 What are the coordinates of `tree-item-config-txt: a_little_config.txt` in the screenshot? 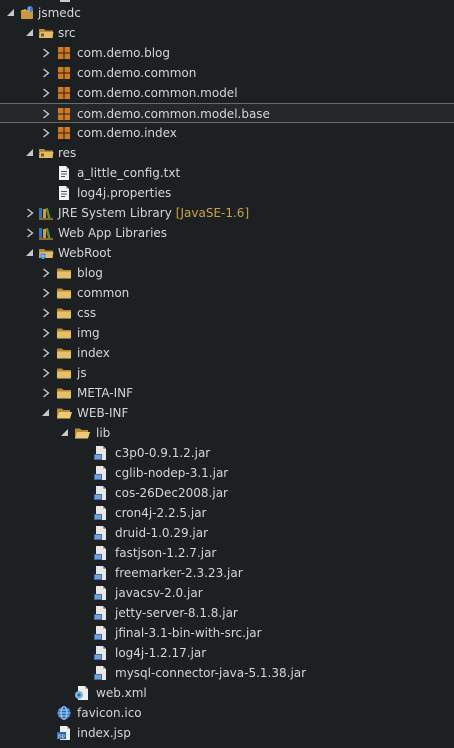 It's located at (227, 173).